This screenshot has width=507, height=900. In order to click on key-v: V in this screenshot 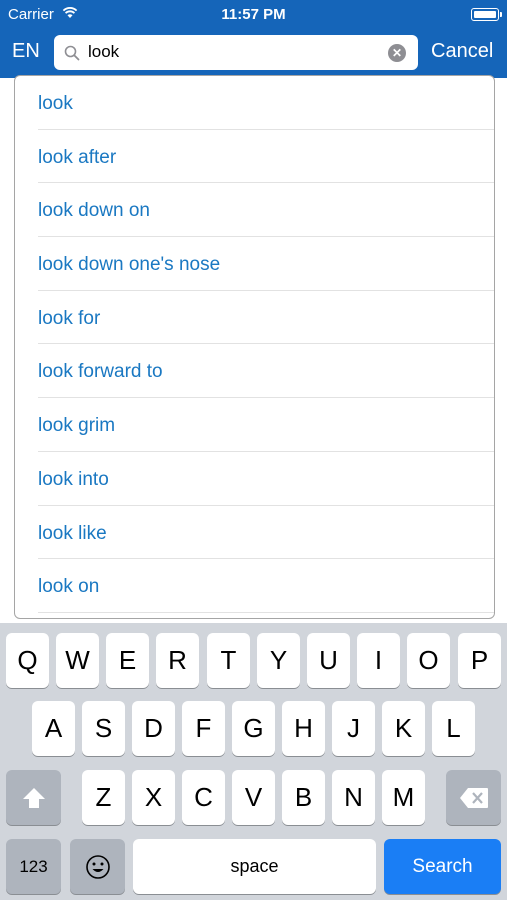, I will do `click(253, 797)`.